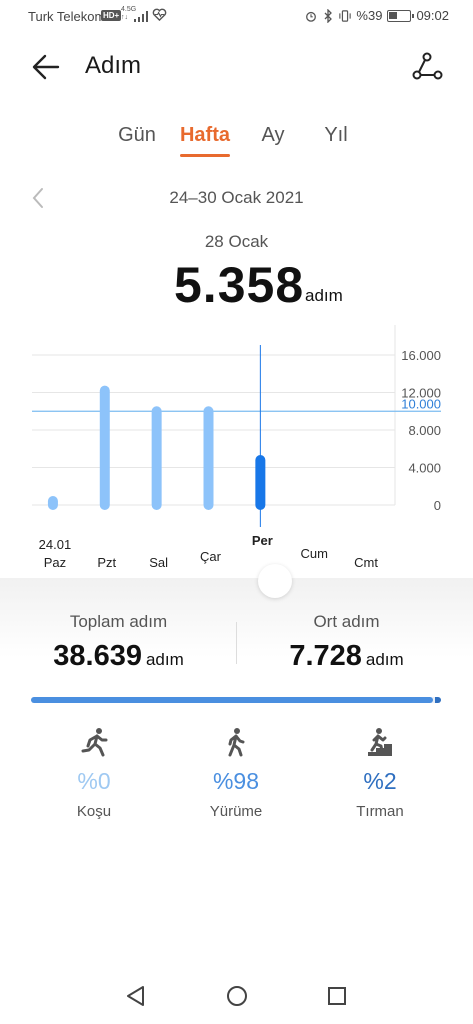 This screenshot has height=1024, width=473. I want to click on system-nav-bar, so click(236, 998).